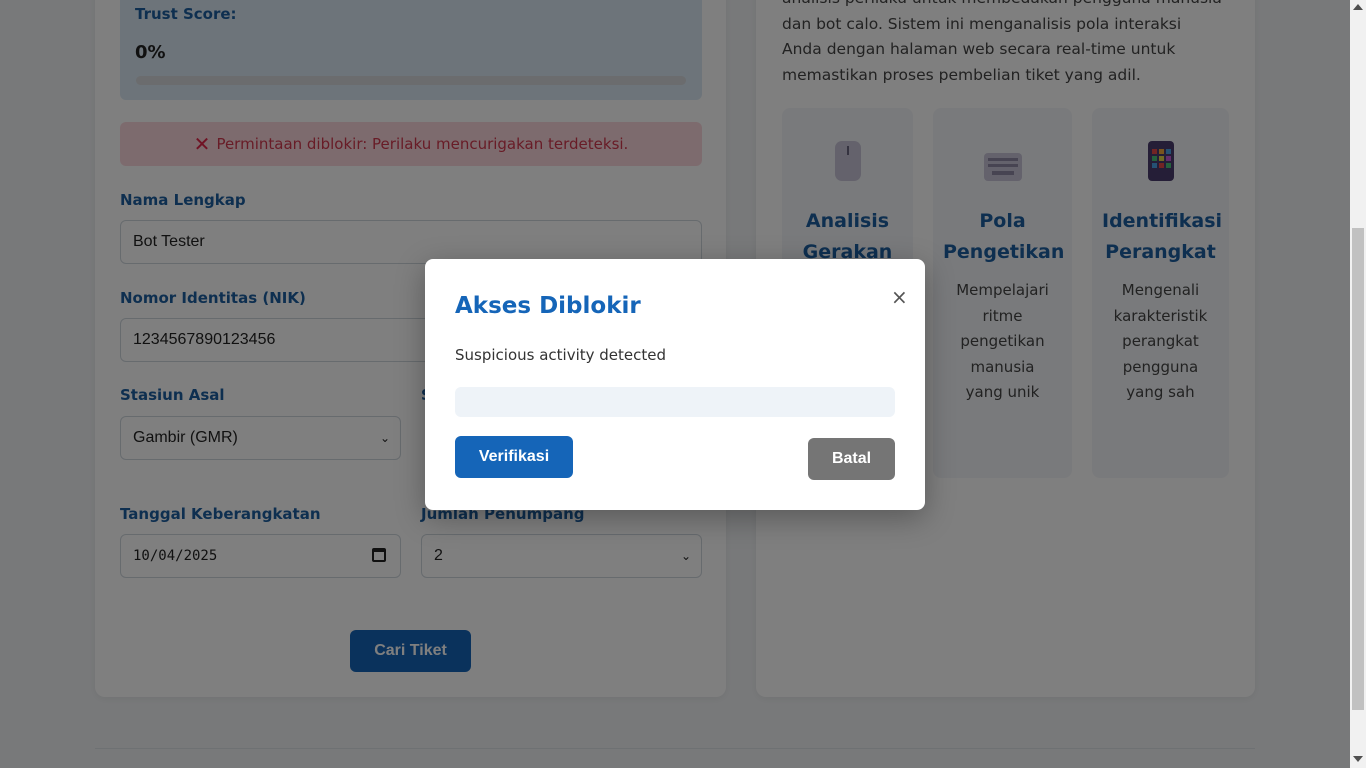 Image resolution: width=1366 pixels, height=768 pixels. What do you see at coordinates (561, 355) in the screenshot?
I see `modal-message: Suspicious activity detected` at bounding box center [561, 355].